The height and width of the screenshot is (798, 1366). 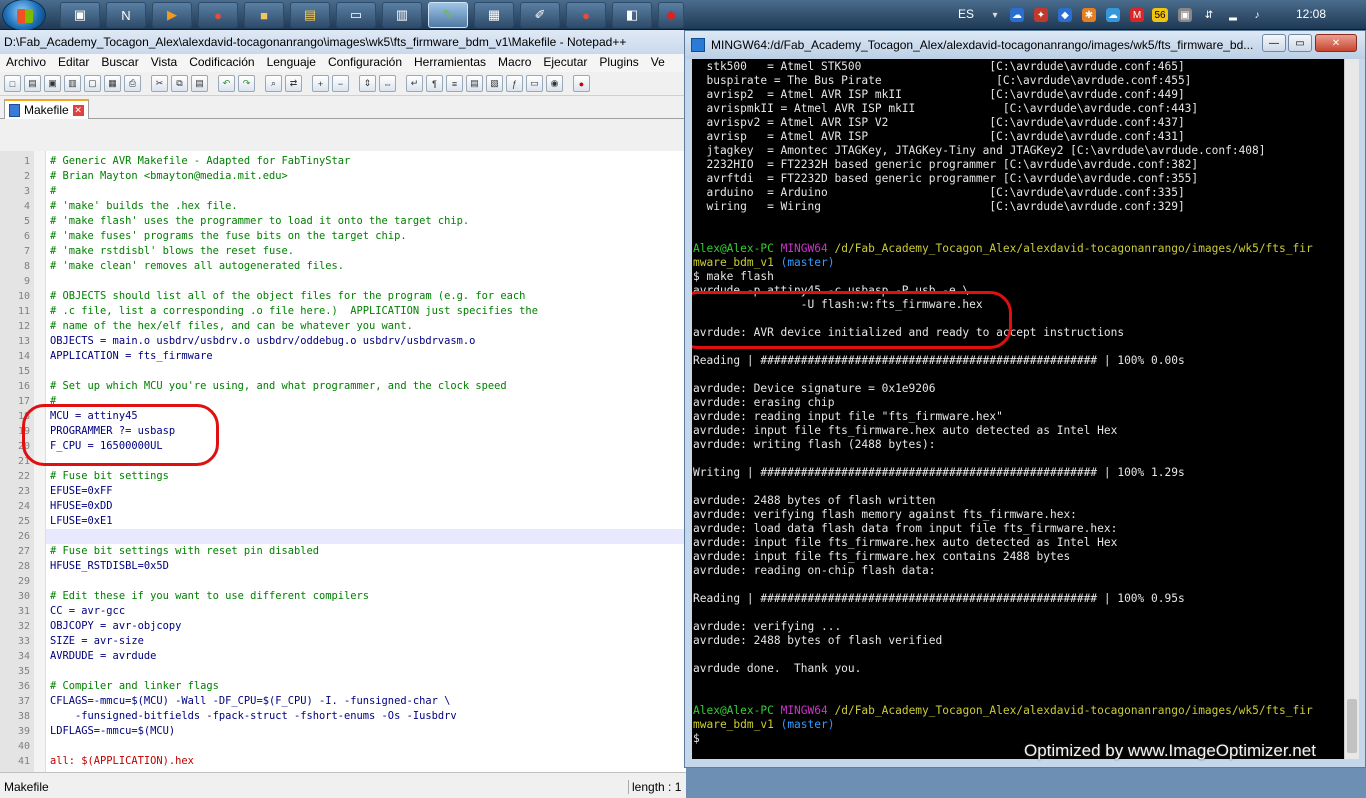 I want to click on zoom-out-icon: −, so click(x=340, y=83).